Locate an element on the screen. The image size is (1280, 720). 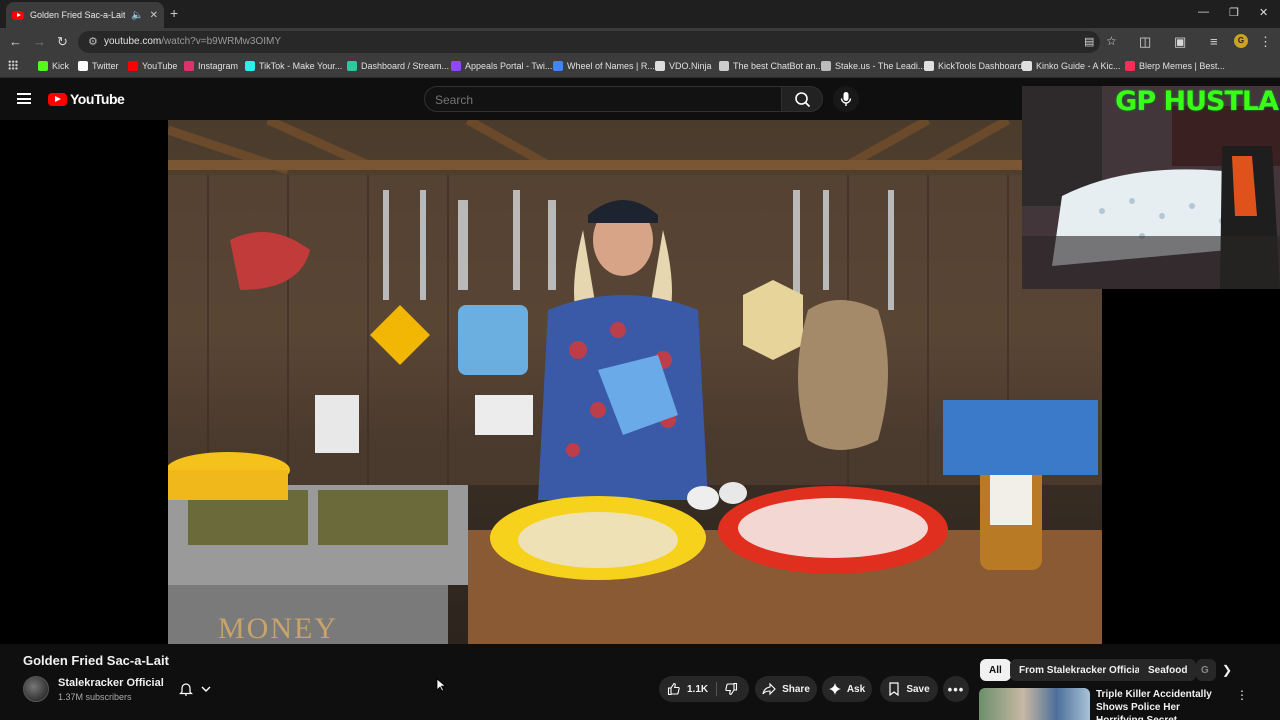
extensions-icon: ◫ is located at coordinates (1145, 42).